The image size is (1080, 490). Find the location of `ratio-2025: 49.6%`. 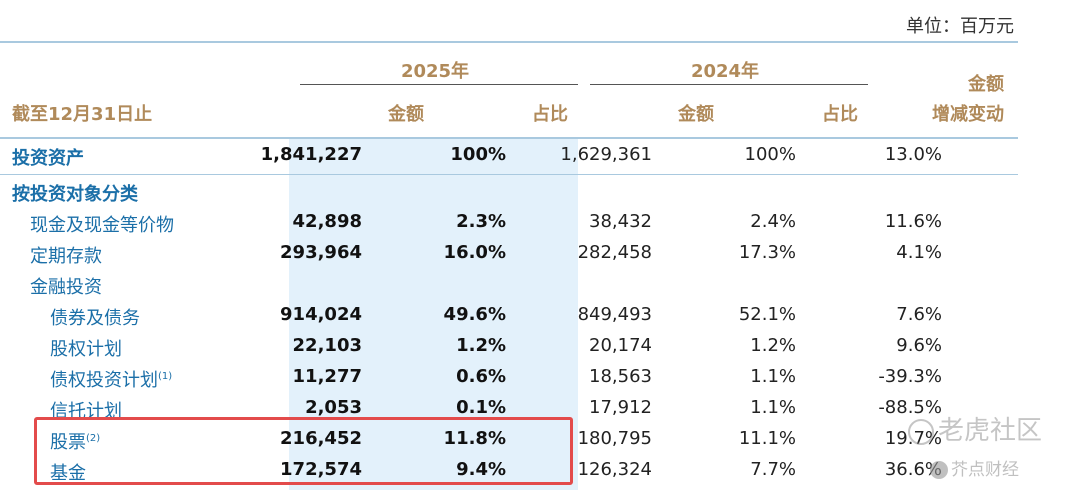

ratio-2025: 49.6% is located at coordinates (474, 314).